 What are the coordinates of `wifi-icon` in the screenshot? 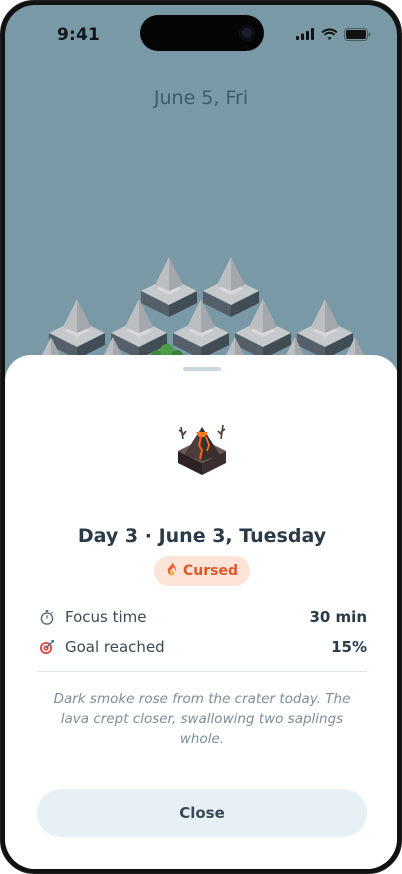 It's located at (329, 34).